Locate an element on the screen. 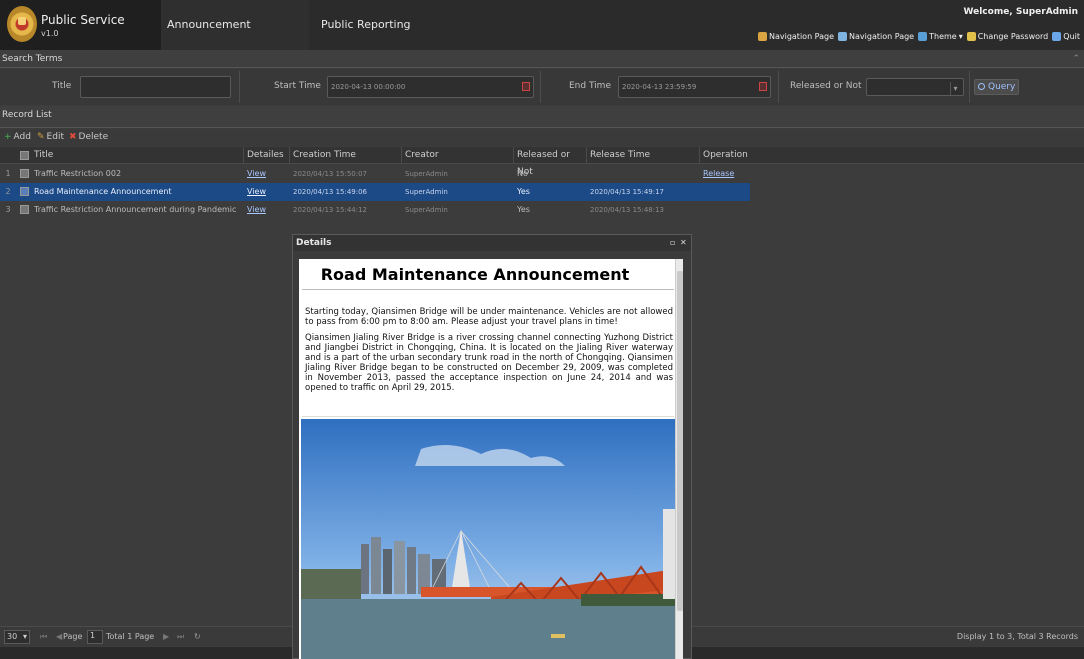 Image resolution: width=1084 pixels, height=659 pixels. page-value: 1 is located at coordinates (93, 635).